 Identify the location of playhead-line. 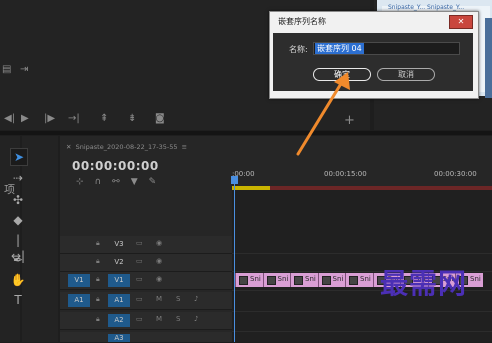
(234, 259).